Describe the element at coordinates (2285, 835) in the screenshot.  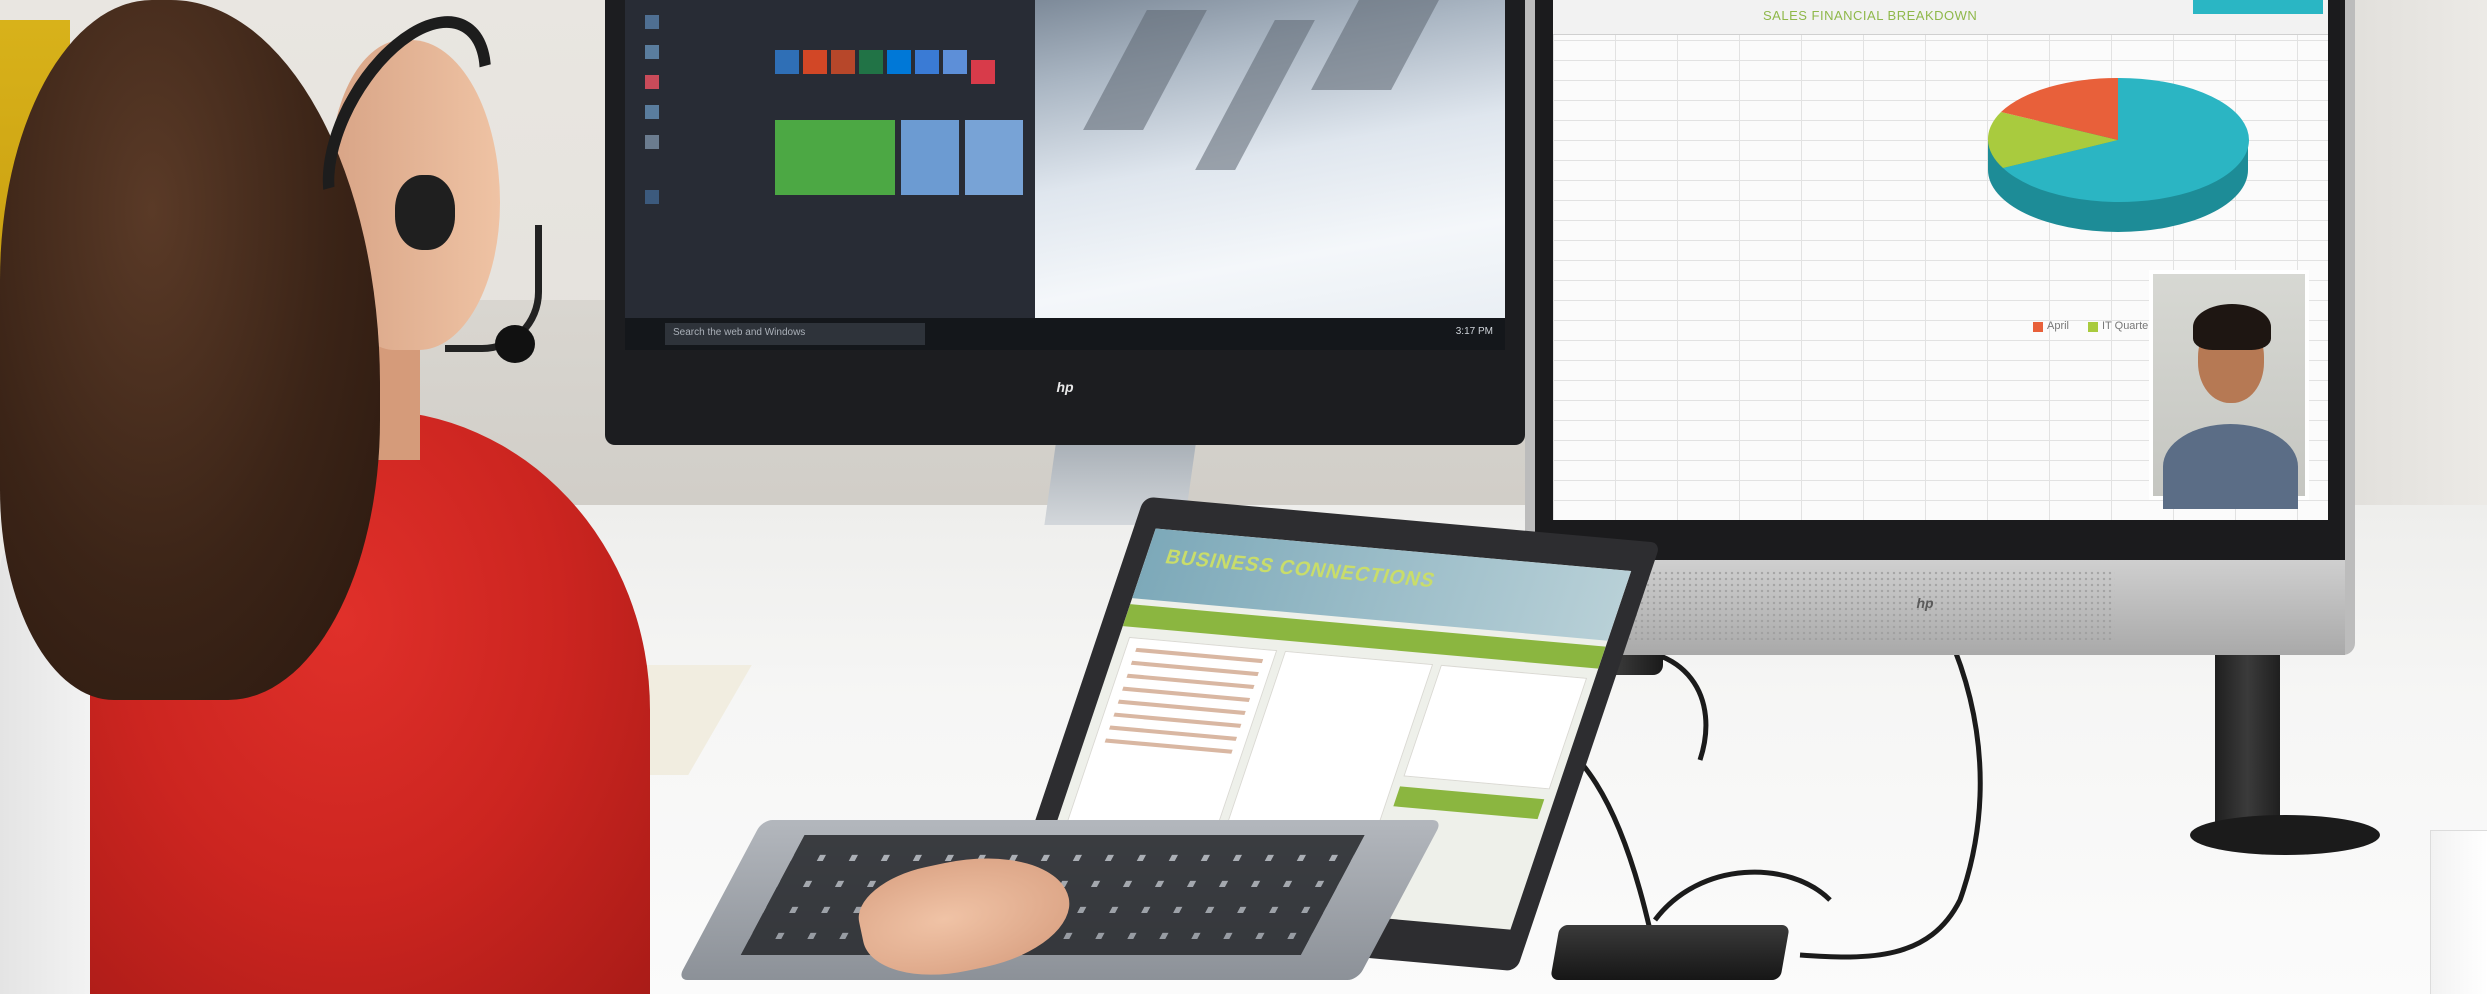
I see `monitor-arm-base` at that location.